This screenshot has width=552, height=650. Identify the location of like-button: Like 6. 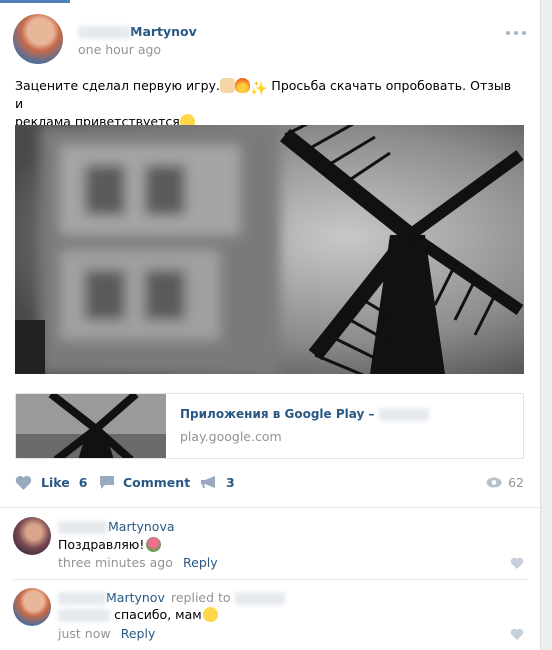
(51, 482).